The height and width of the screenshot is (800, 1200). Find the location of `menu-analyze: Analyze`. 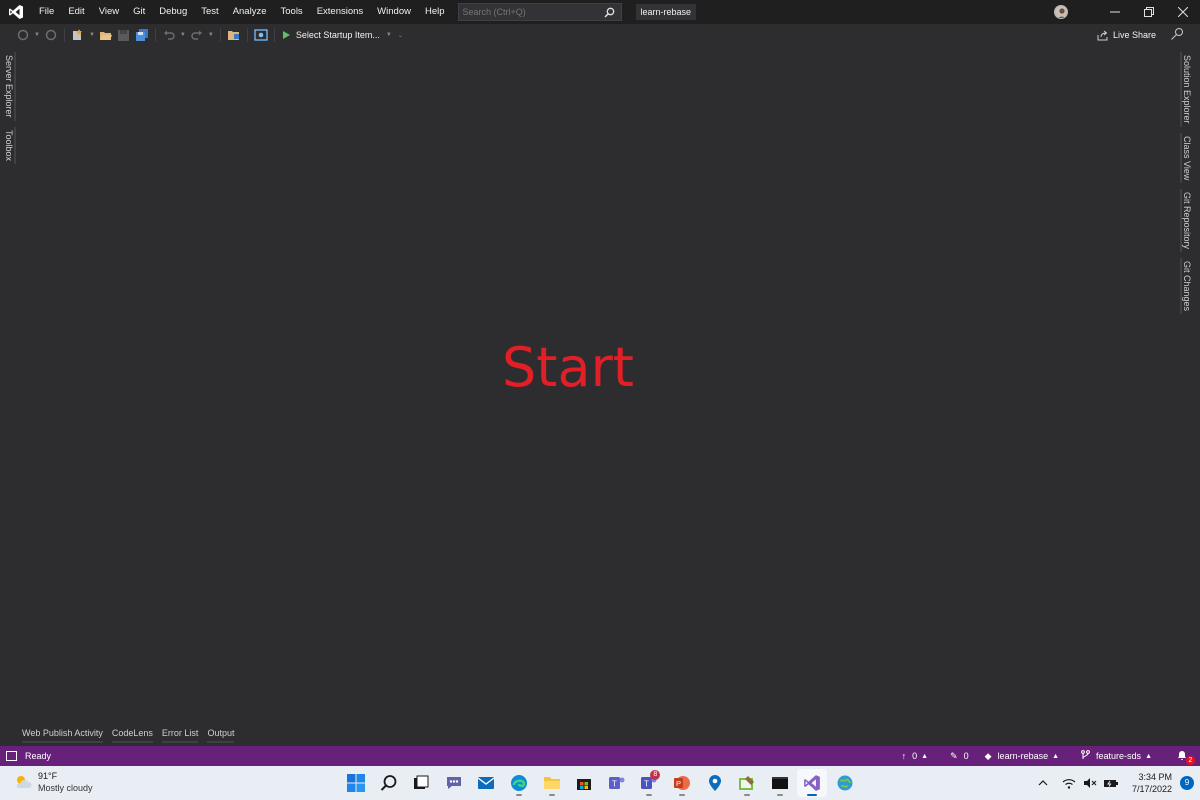

menu-analyze: Analyze is located at coordinates (250, 12).